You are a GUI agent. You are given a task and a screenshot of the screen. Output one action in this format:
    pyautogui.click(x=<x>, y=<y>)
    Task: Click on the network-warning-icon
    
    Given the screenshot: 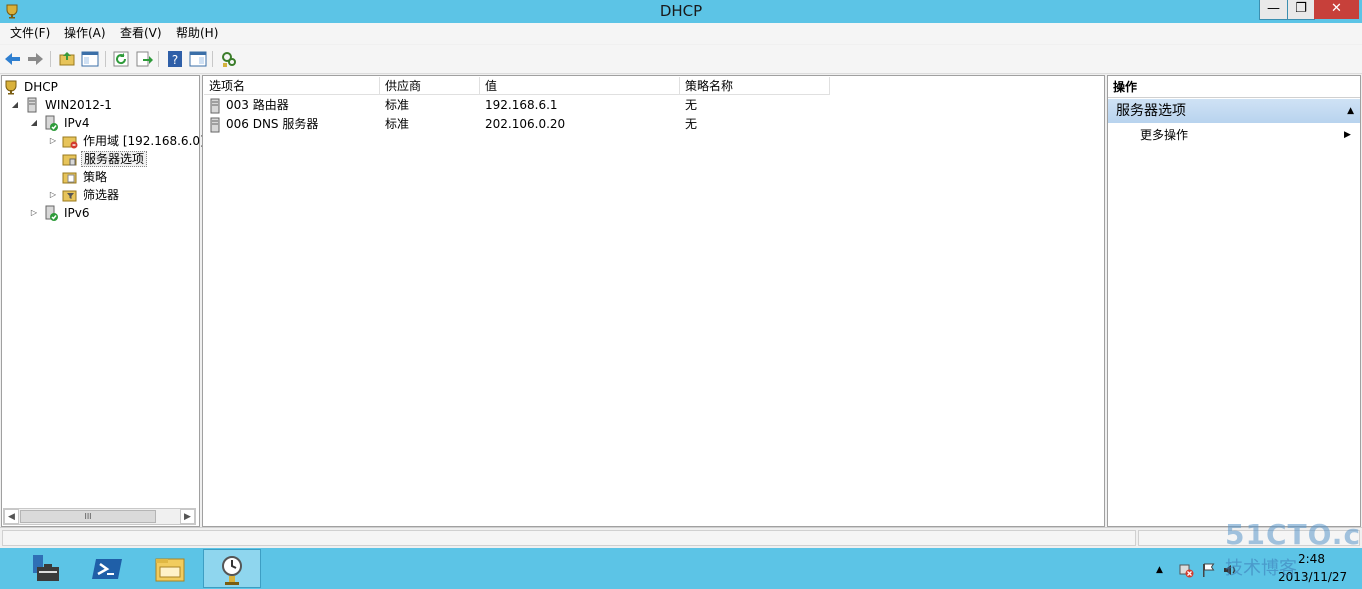 What is the action you would take?
    pyautogui.click(x=1186, y=570)
    